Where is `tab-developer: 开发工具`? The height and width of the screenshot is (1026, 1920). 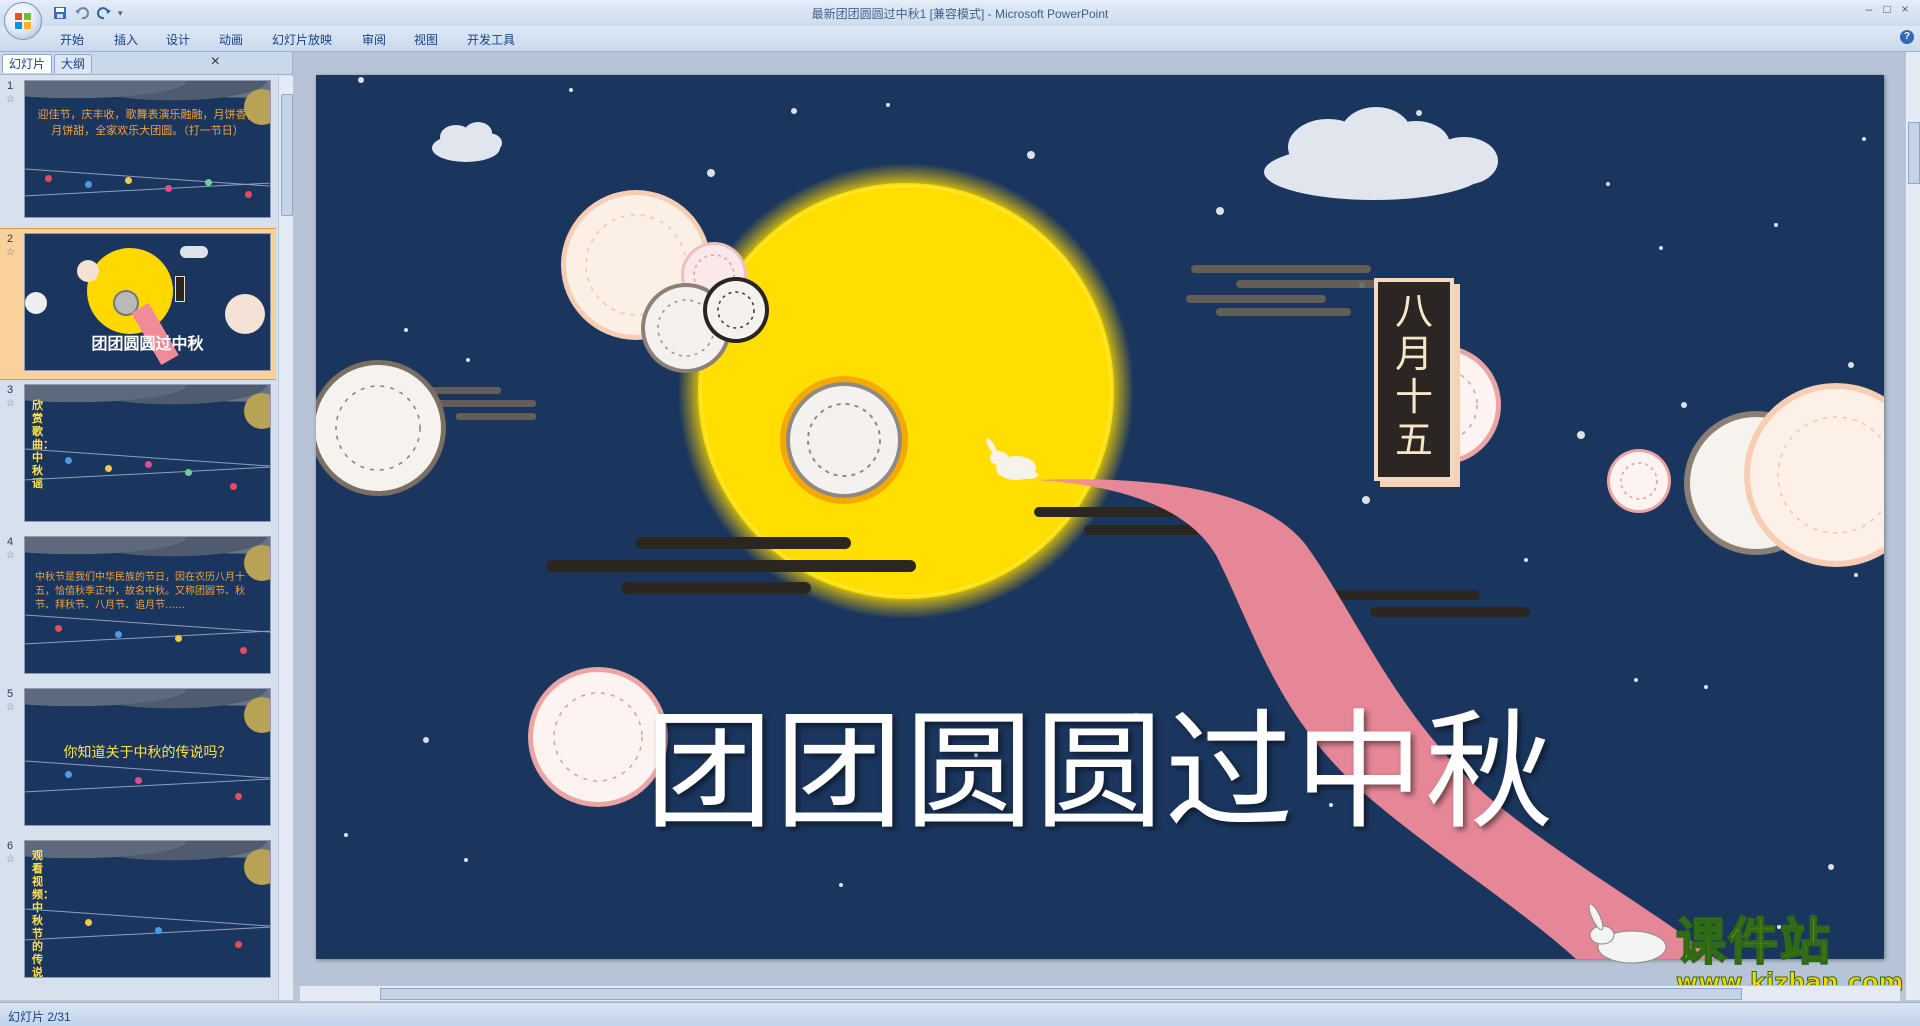
tab-developer: 开发工具 is located at coordinates (491, 39).